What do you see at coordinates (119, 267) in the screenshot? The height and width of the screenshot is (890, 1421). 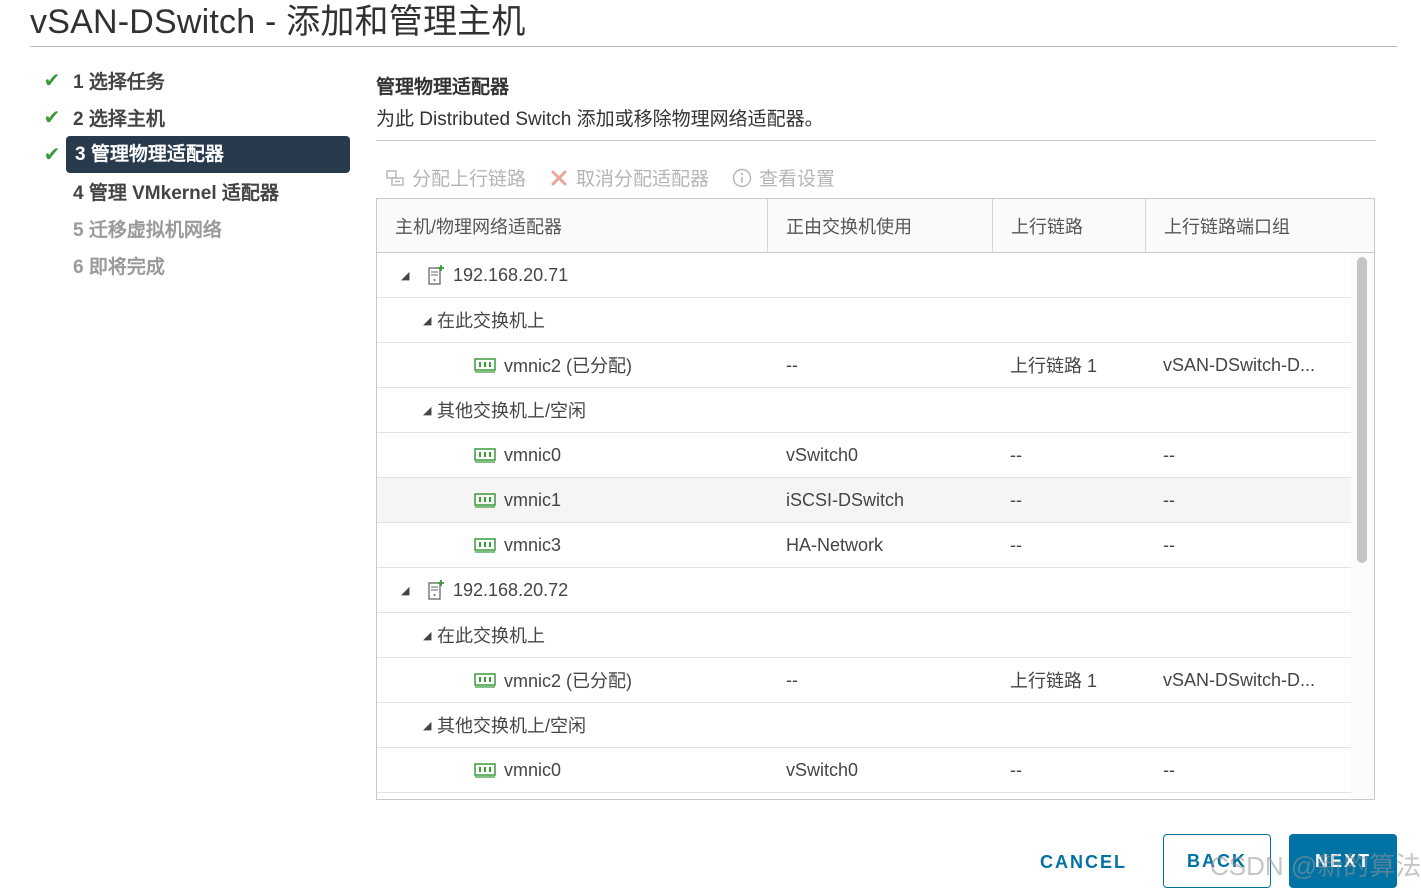 I see `step-label: 6 即将完成` at bounding box center [119, 267].